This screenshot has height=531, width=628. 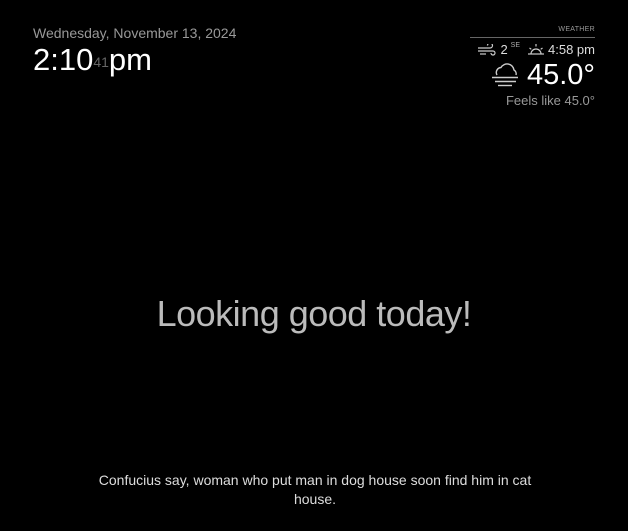 I want to click on current-temperature: 45.0°, so click(x=560, y=75).